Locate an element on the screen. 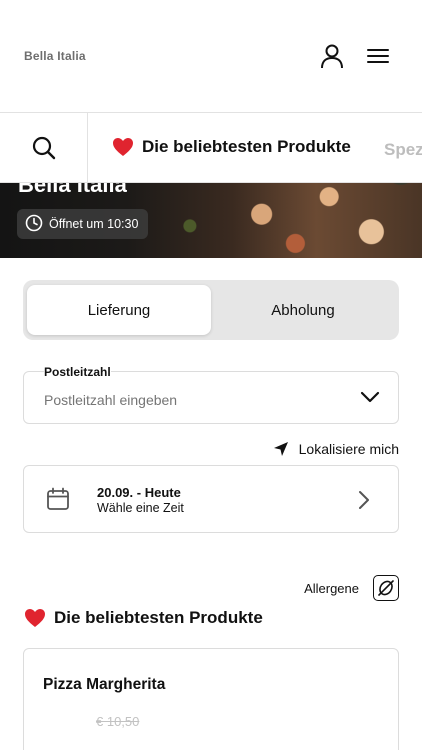 This screenshot has width=422, height=750. category-tab-next: Spez is located at coordinates (403, 150).